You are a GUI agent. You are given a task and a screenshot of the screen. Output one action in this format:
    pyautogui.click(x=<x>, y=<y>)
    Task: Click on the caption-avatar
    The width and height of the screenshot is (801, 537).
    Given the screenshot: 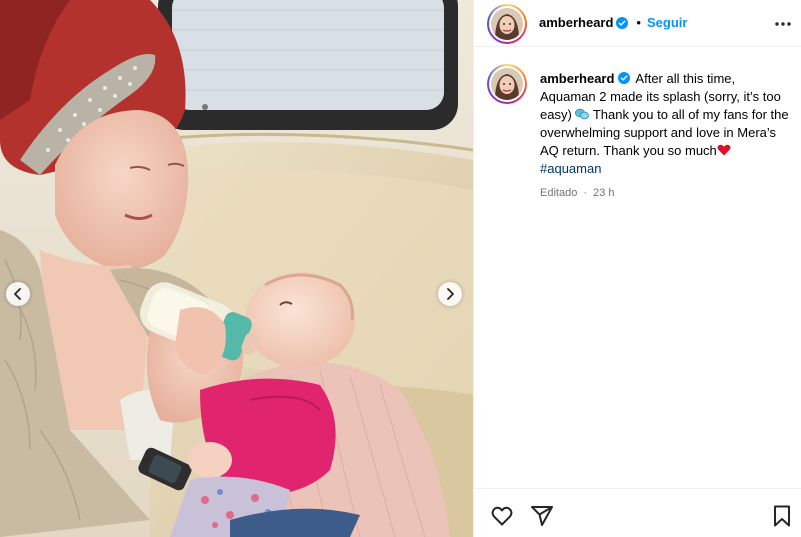 What is the action you would take?
    pyautogui.click(x=507, y=84)
    